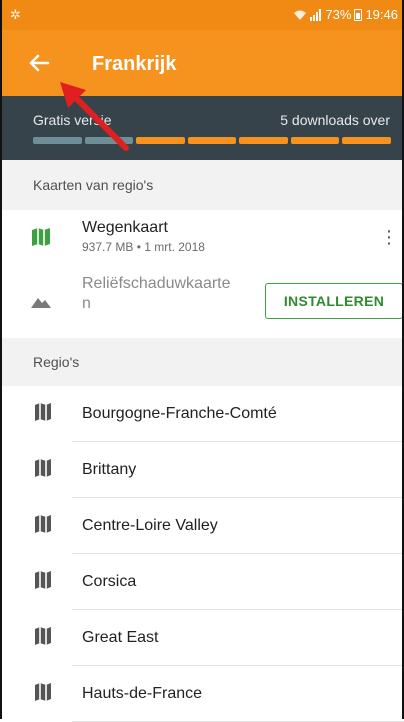 The image size is (404, 722). I want to click on arrow-left-icon, so click(39, 63).